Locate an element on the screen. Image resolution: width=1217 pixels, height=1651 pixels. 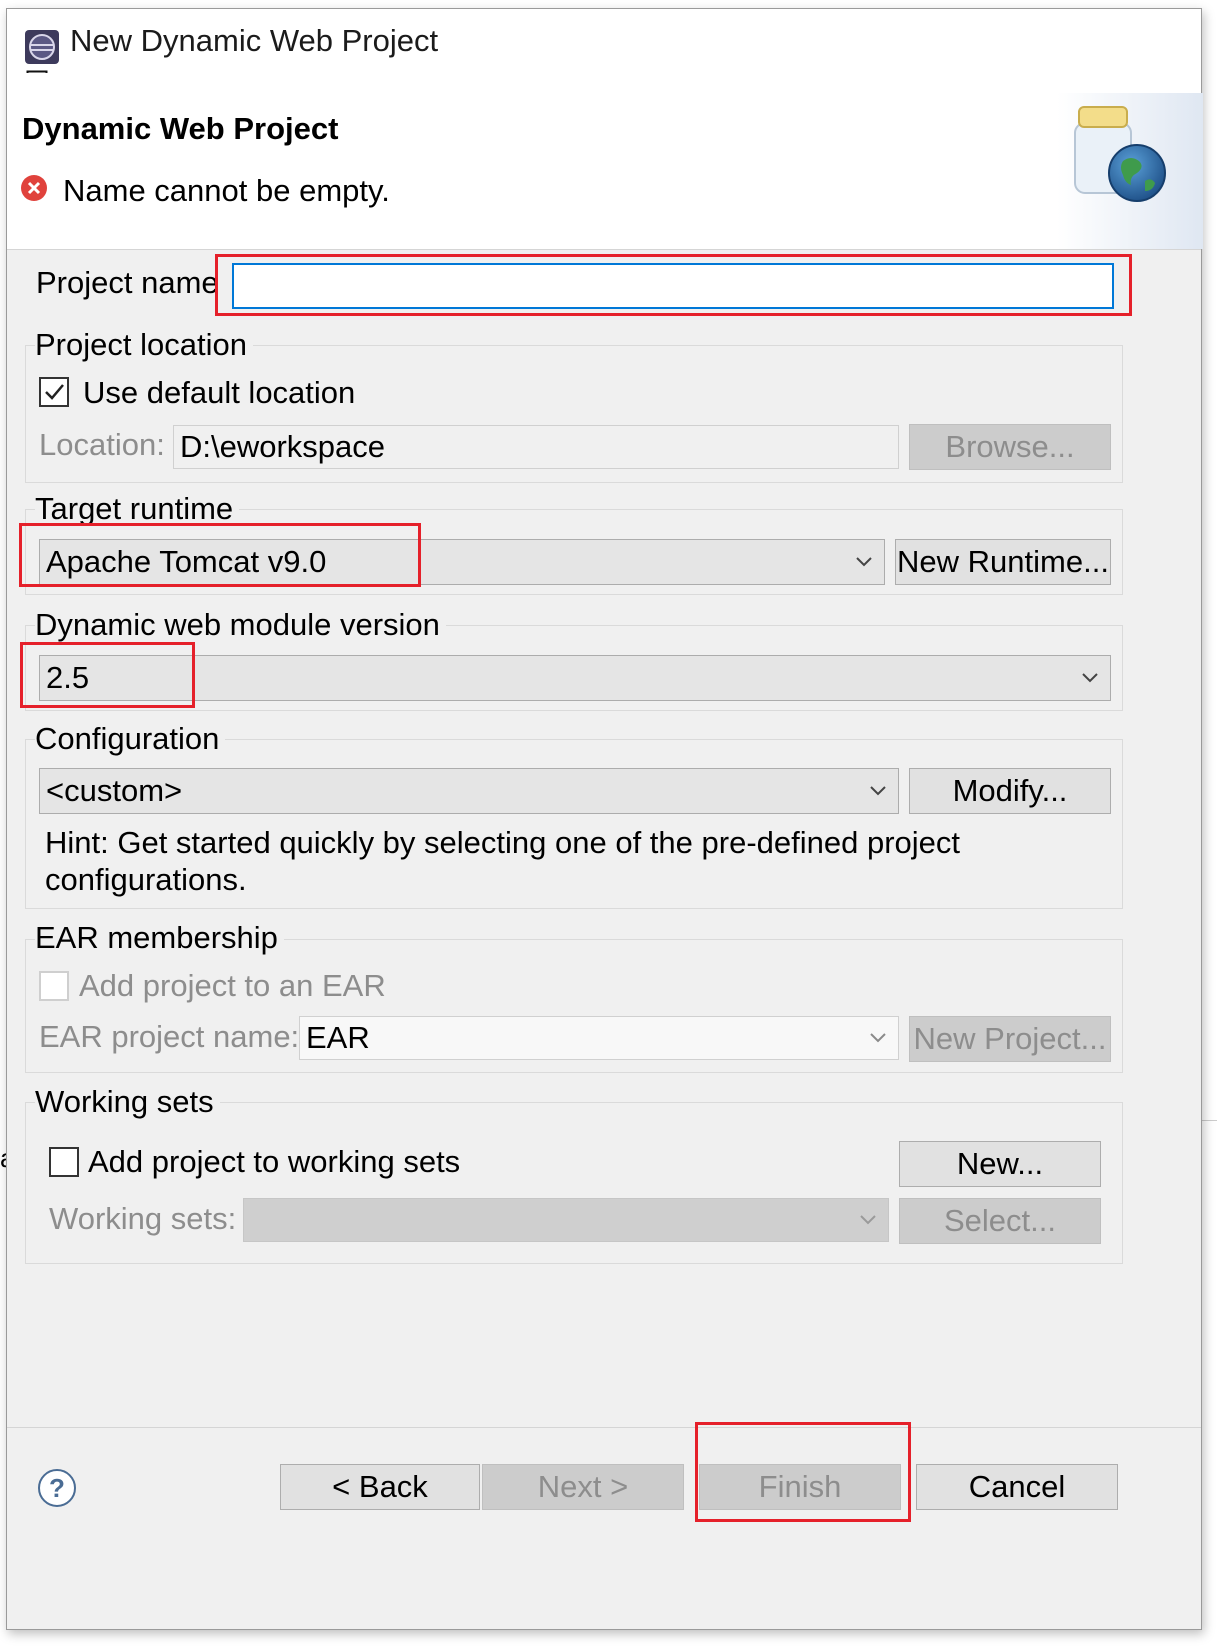
error-icon is located at coordinates (34, 188).